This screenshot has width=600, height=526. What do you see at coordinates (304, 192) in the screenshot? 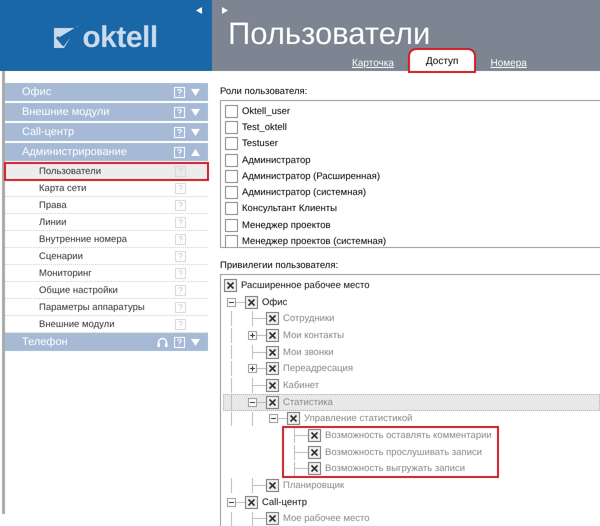
I see `role-label: Администратор (системная)` at bounding box center [304, 192].